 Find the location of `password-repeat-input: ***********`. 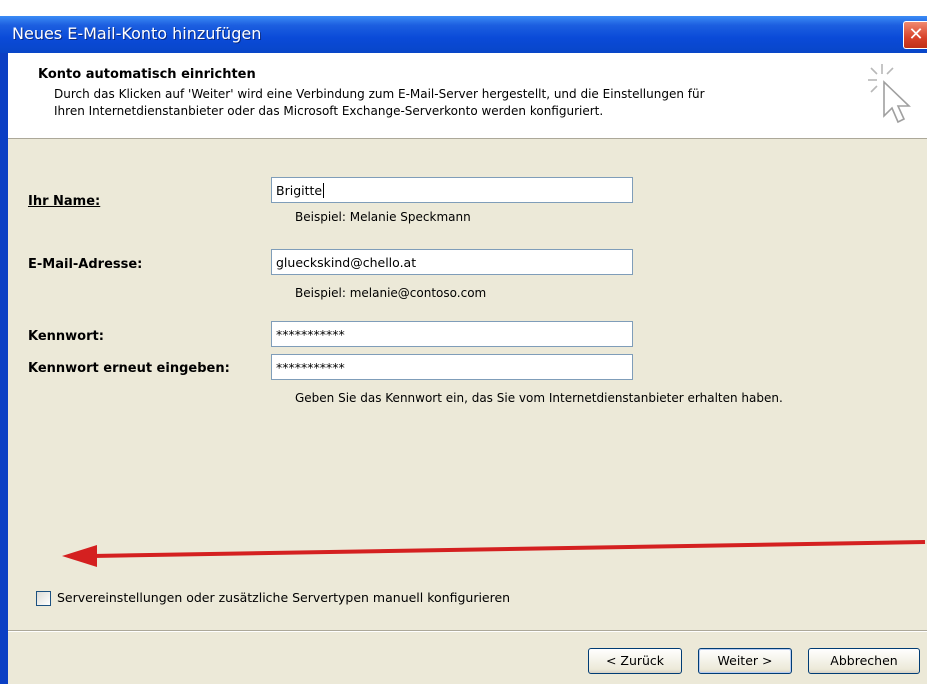

password-repeat-input: *********** is located at coordinates (452, 367).